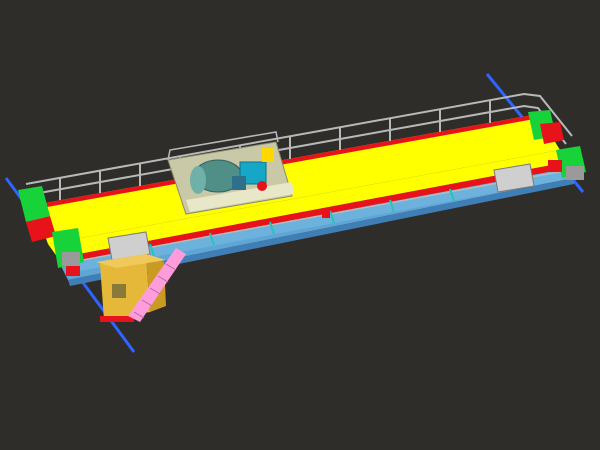 This screenshot has width=600, height=450. What do you see at coordinates (268, 155) in the screenshot?
I see `trolley-cabinet` at bounding box center [268, 155].